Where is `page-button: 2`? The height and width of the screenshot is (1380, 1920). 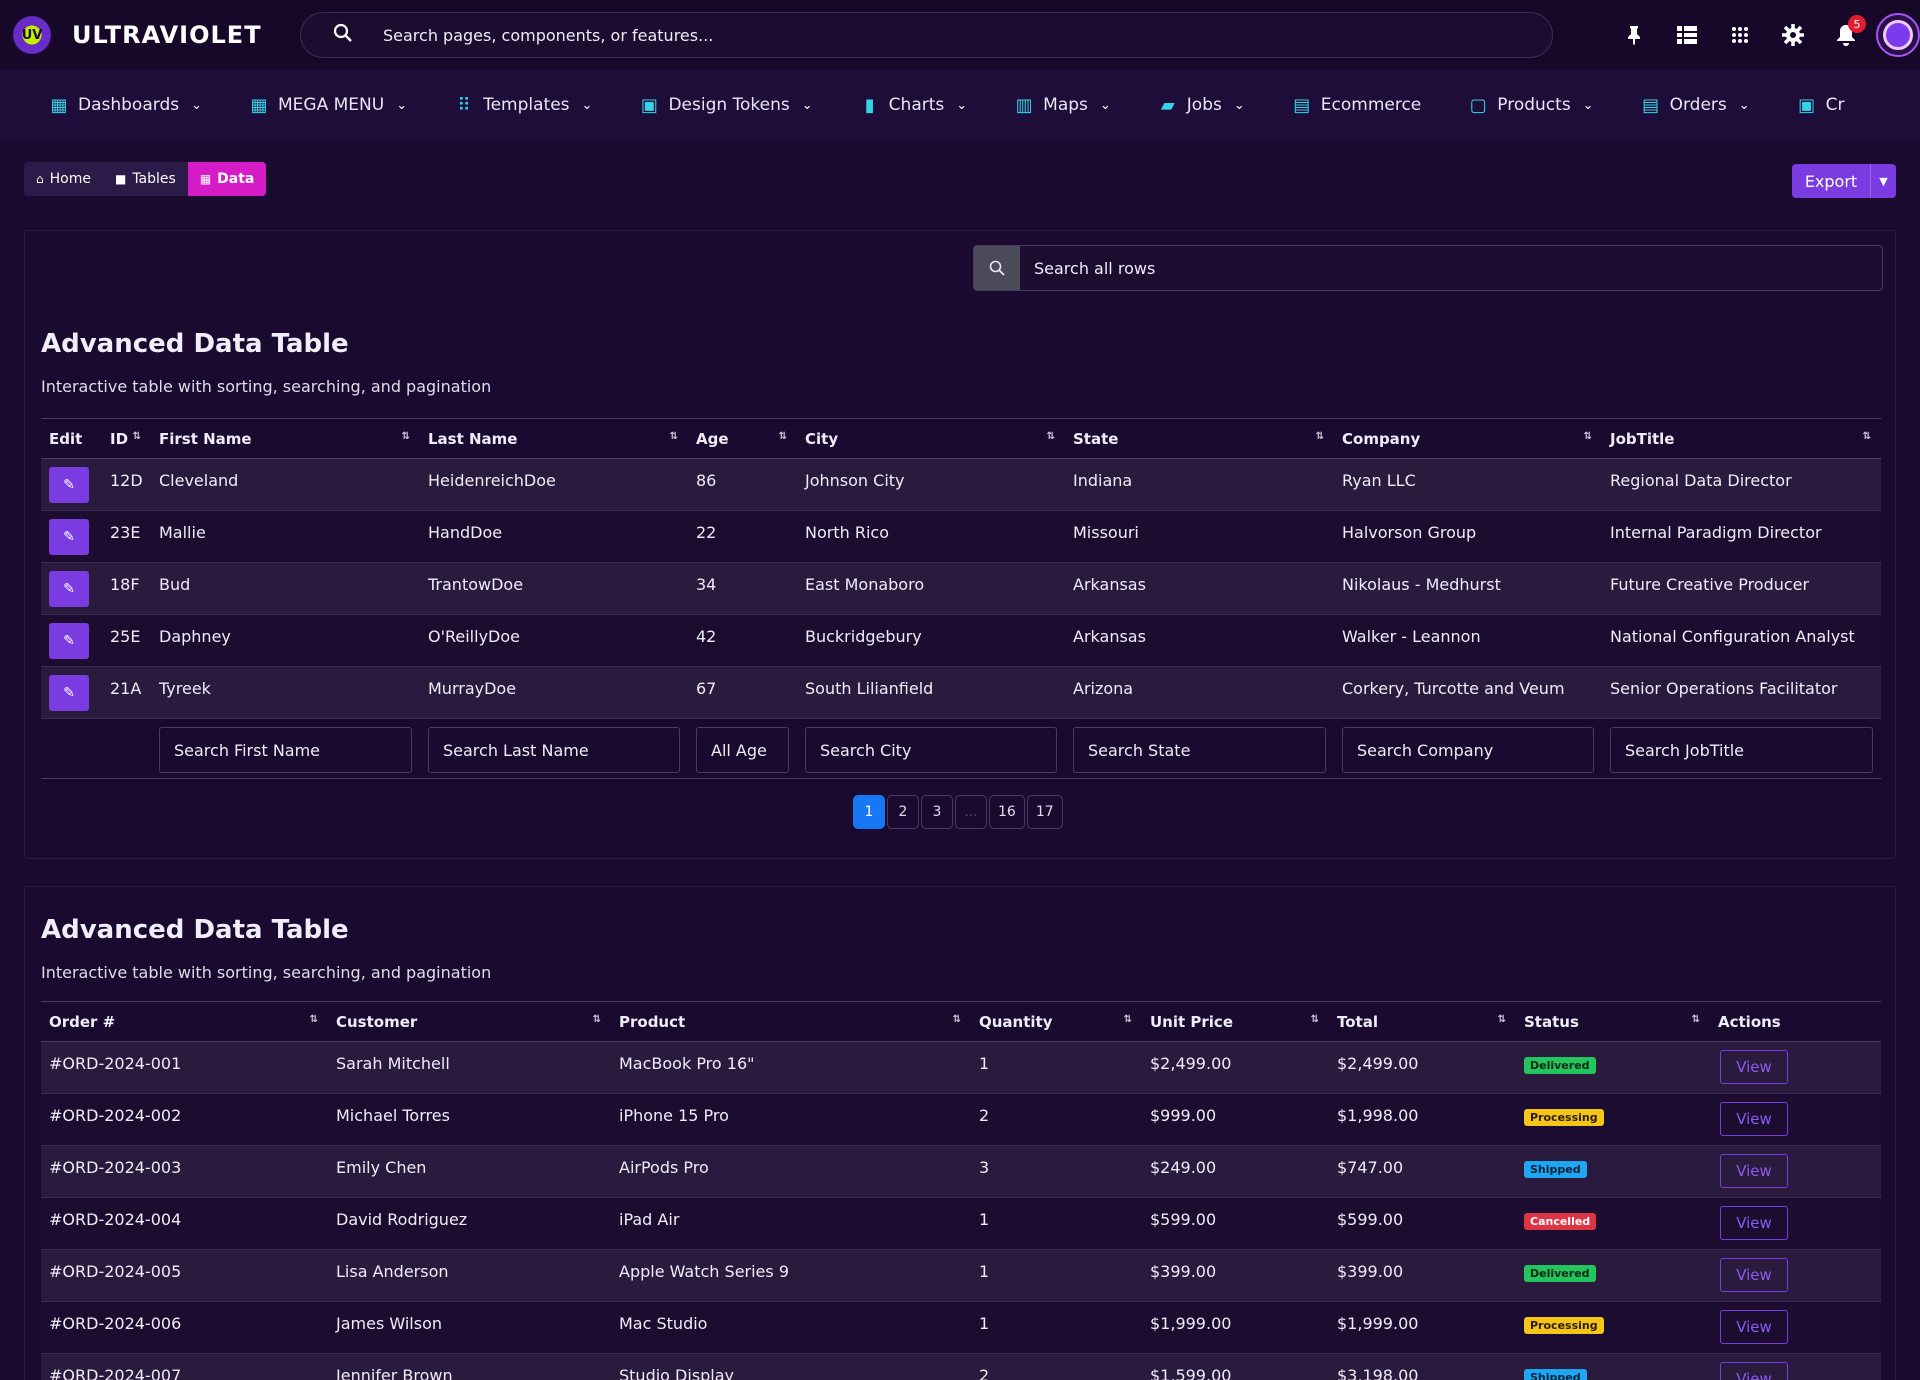 page-button: 2 is located at coordinates (903, 812).